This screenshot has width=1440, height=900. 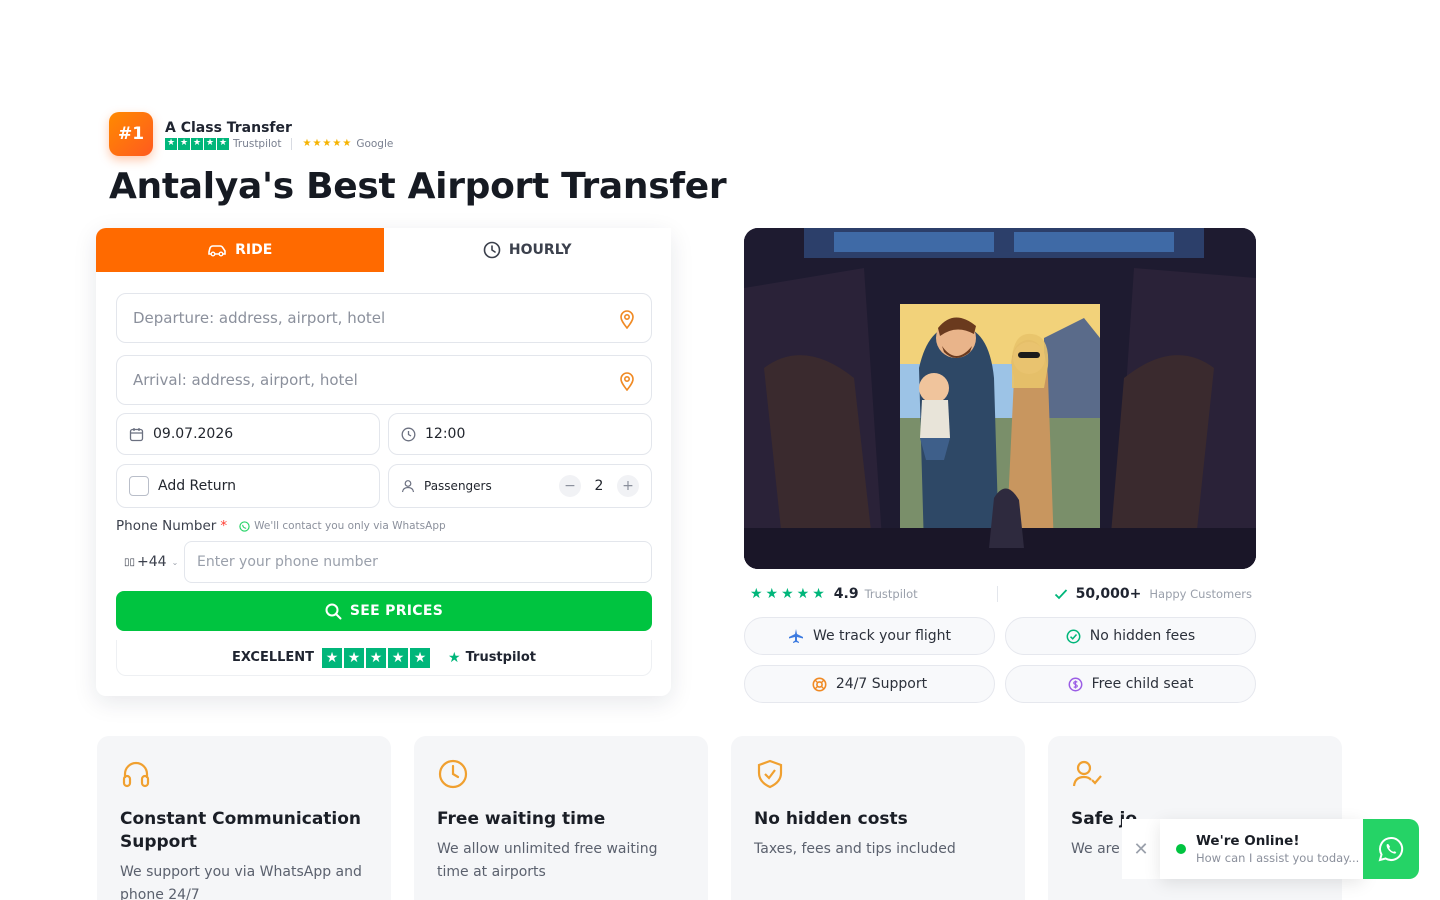 I want to click on passengers-field: Passengers − 2 +, so click(x=520, y=486).